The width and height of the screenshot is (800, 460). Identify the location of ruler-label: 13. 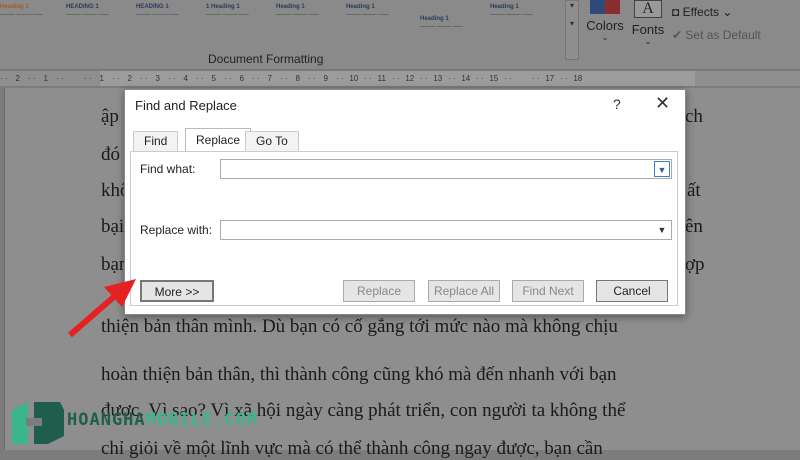
(438, 78).